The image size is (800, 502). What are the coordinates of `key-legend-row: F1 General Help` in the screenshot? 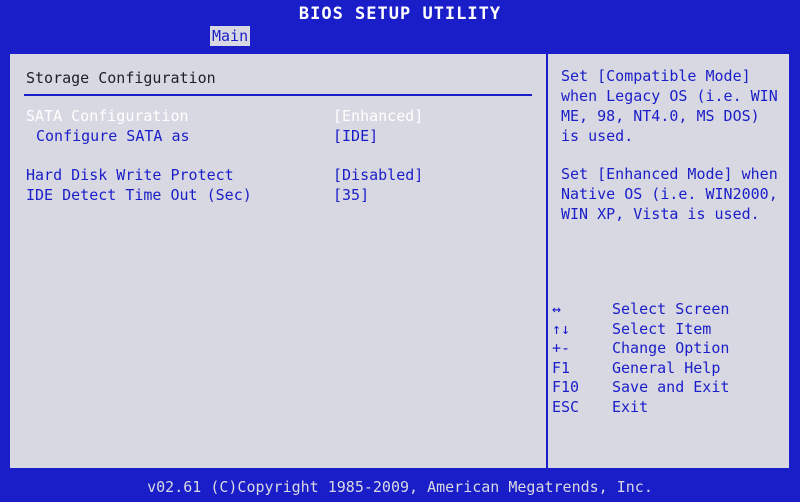 It's located at (669, 369).